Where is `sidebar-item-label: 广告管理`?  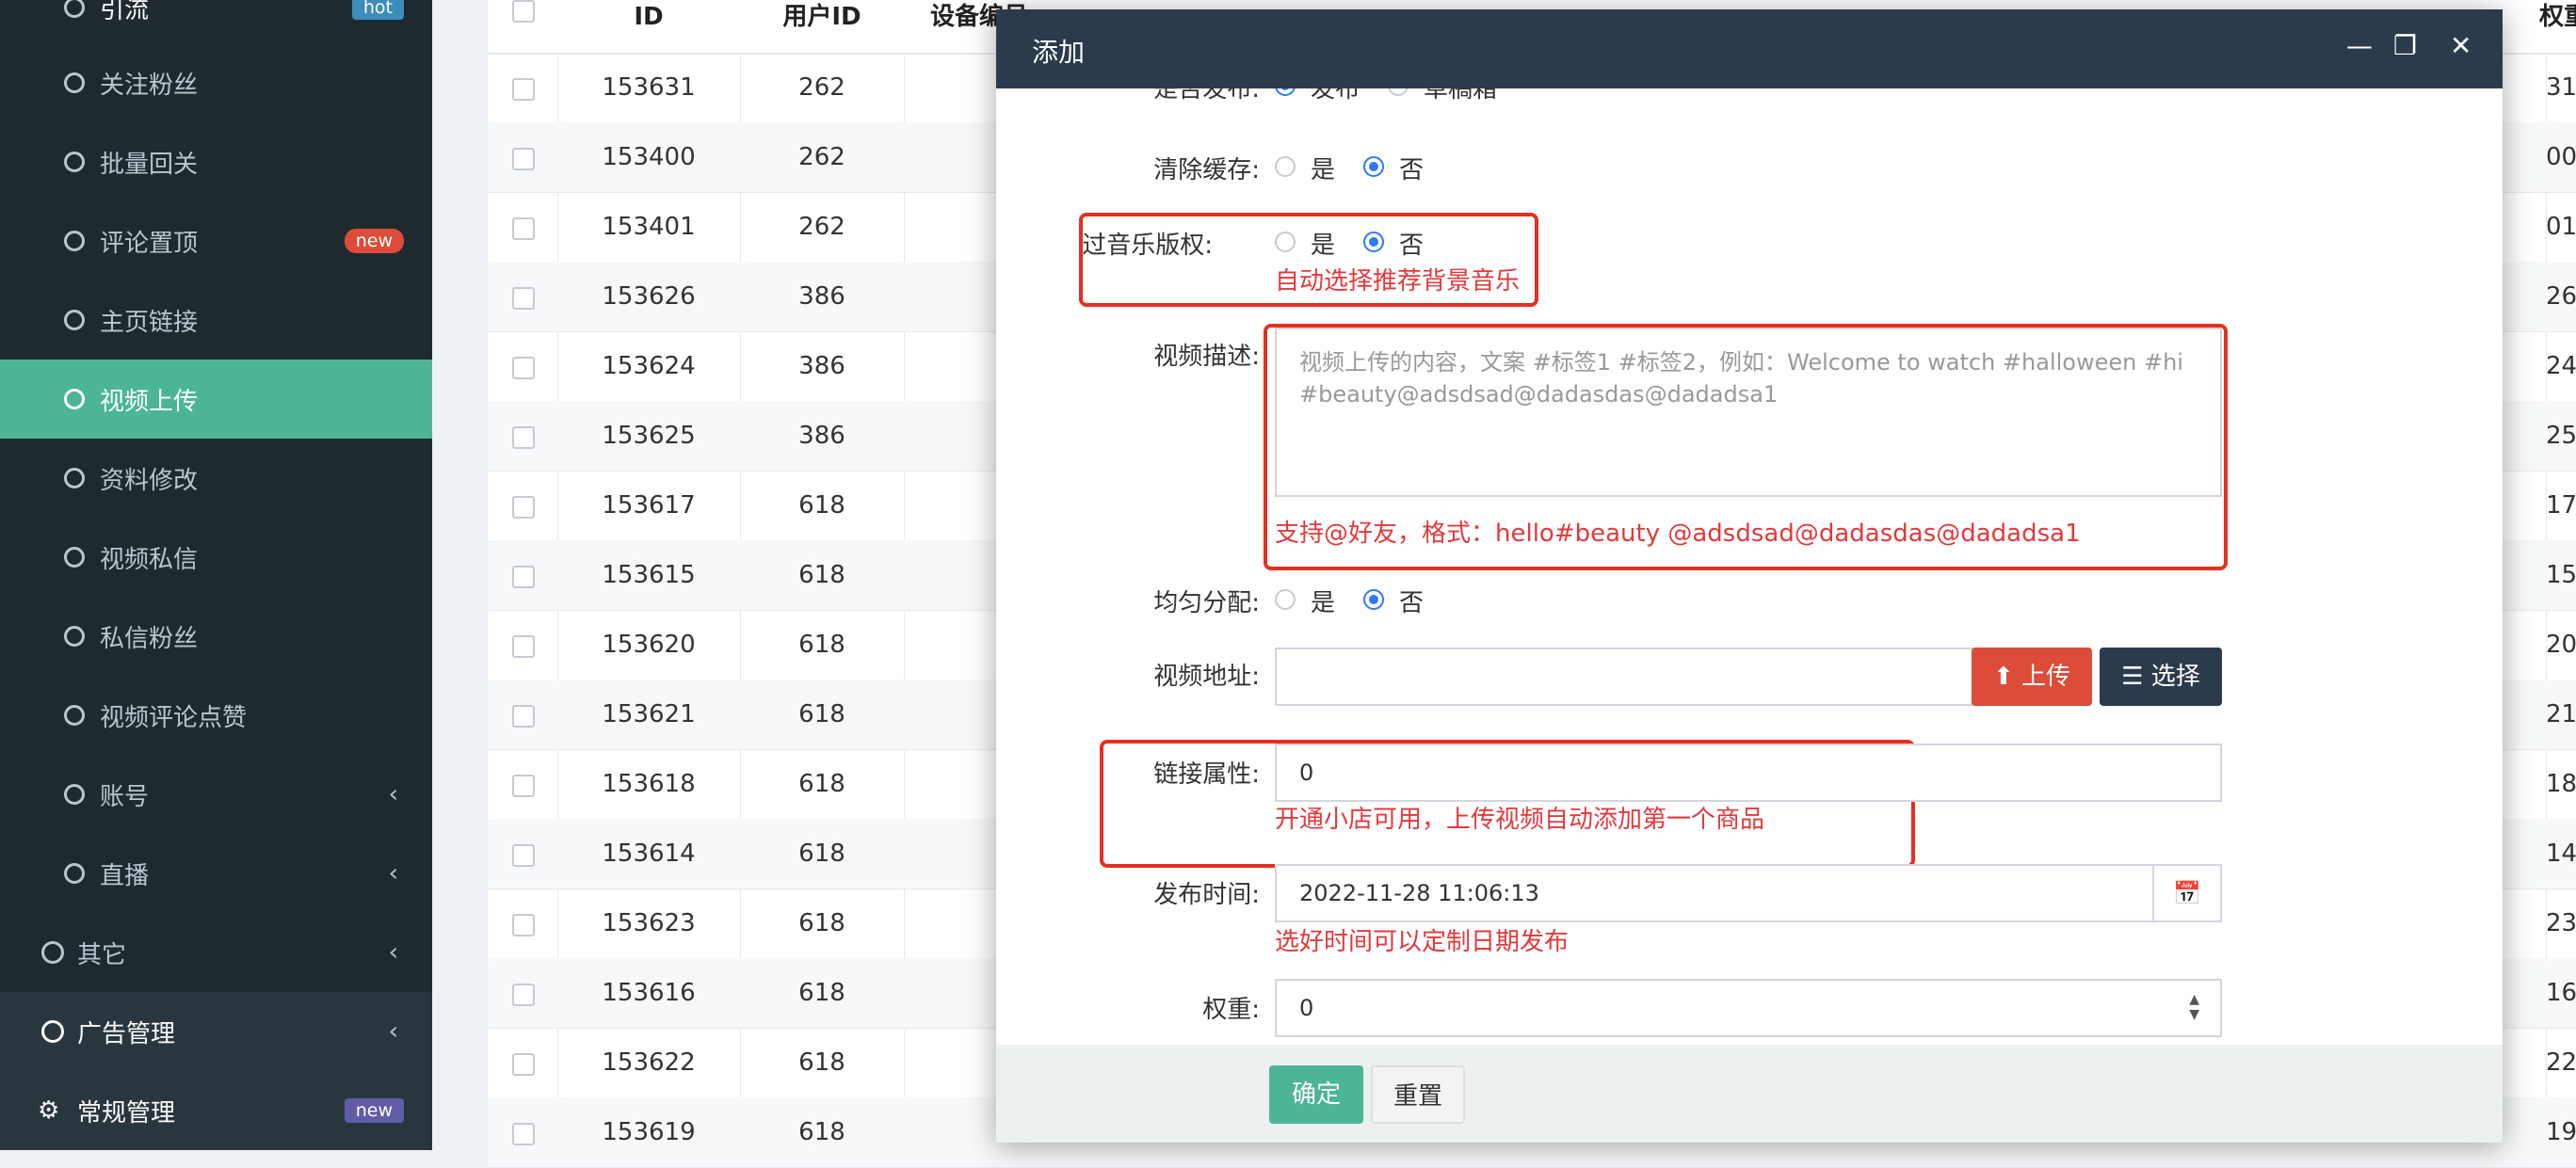
sidebar-item-label: 广告管理 is located at coordinates (126, 1033).